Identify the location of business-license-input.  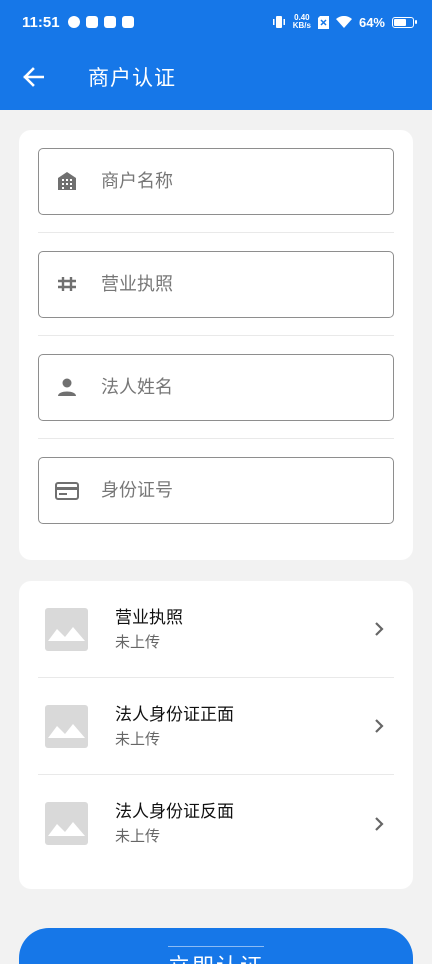
(221, 284).